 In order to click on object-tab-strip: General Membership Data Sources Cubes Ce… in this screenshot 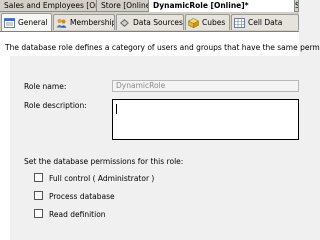, I will do `click(149, 22)`.